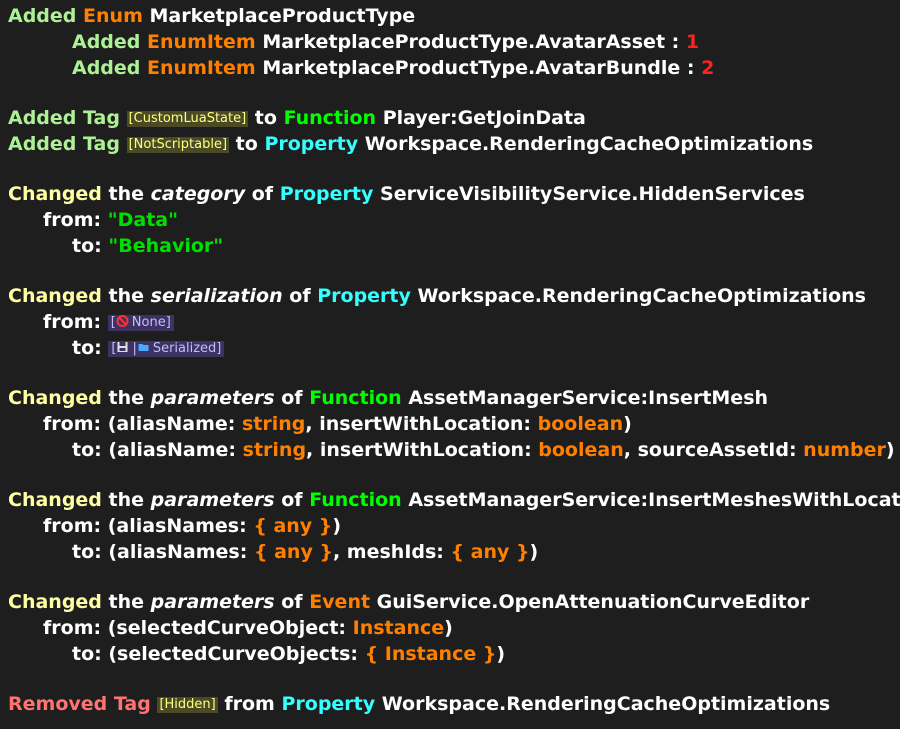  I want to click on member-name: GuiService.OpenAttenuationCurveEditor, so click(593, 602).